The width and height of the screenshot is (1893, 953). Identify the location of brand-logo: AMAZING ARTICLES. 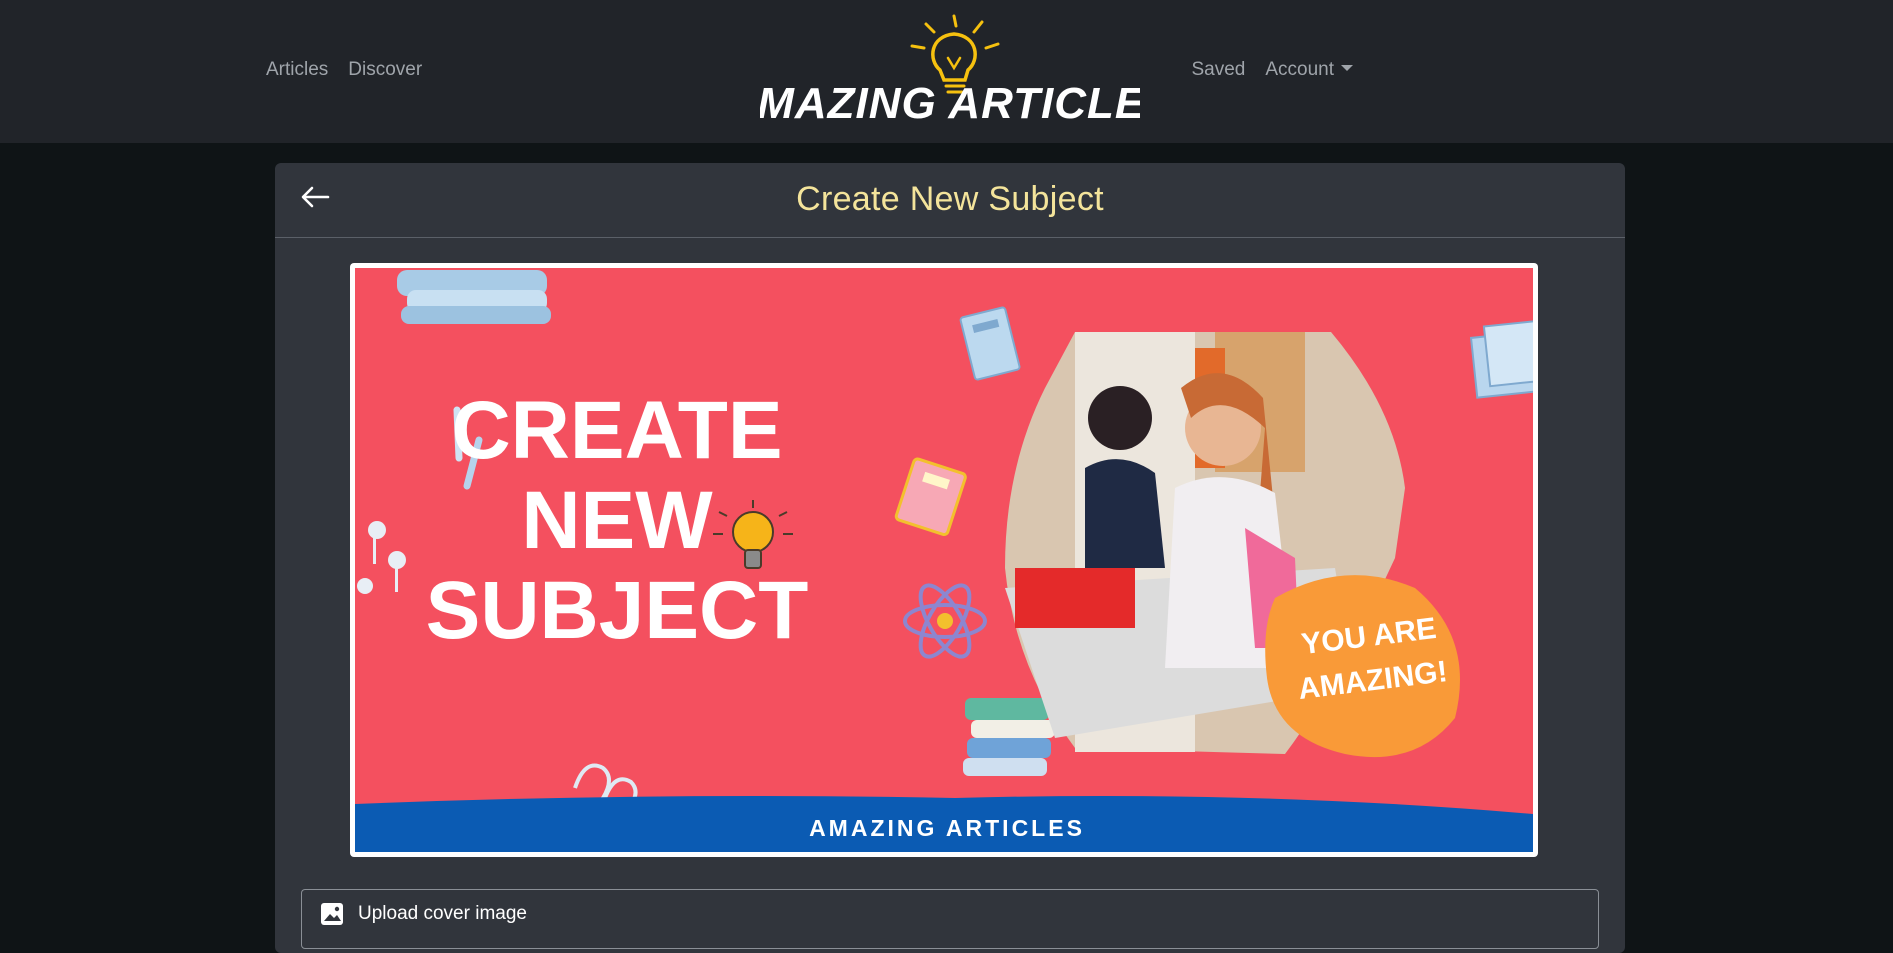
(950, 70).